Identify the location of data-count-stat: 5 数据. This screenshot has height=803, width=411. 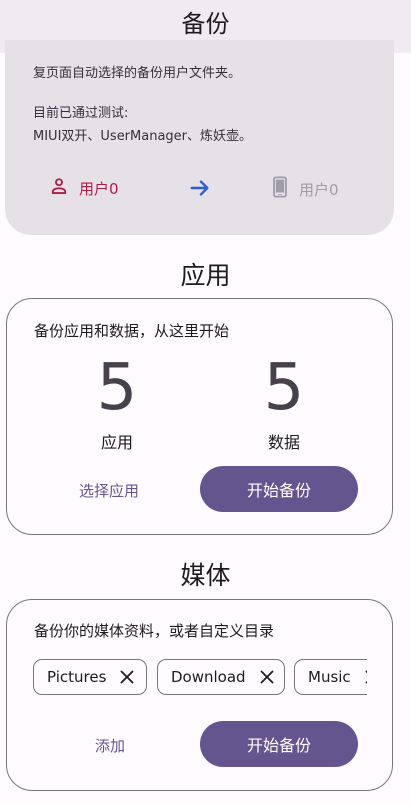
(284, 402).